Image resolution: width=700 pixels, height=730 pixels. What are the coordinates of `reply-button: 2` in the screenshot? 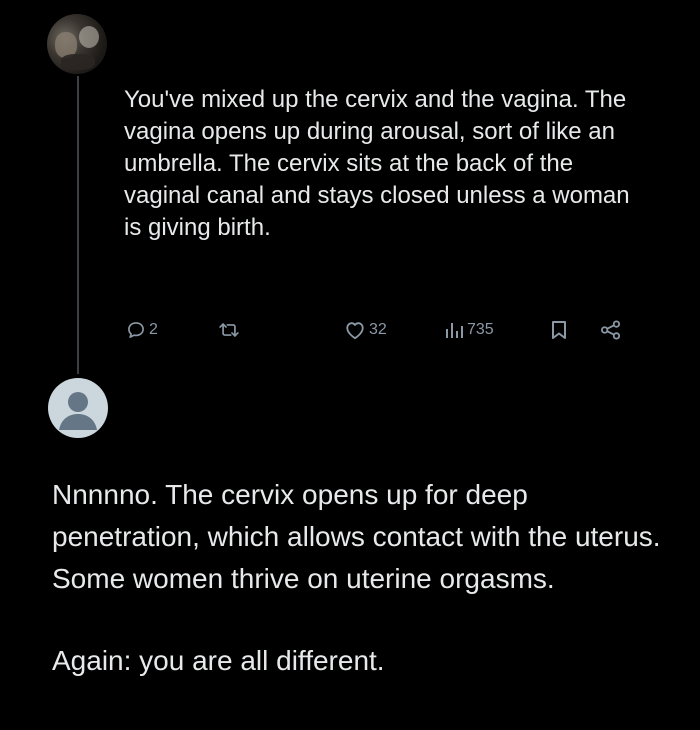 It's located at (142, 330).